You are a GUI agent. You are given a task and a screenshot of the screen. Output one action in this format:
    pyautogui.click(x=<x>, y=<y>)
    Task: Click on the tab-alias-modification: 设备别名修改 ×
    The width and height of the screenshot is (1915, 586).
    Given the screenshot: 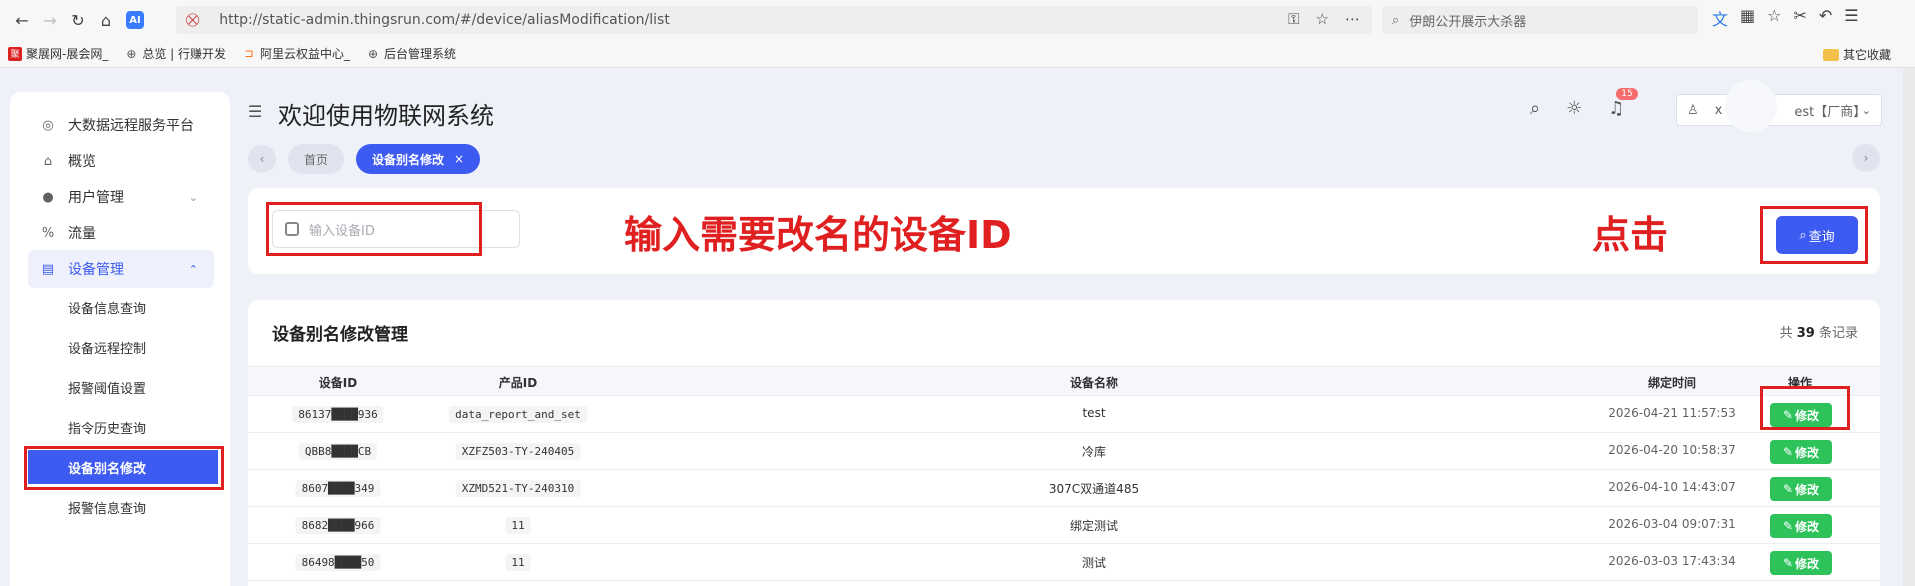 What is the action you would take?
    pyautogui.click(x=418, y=159)
    